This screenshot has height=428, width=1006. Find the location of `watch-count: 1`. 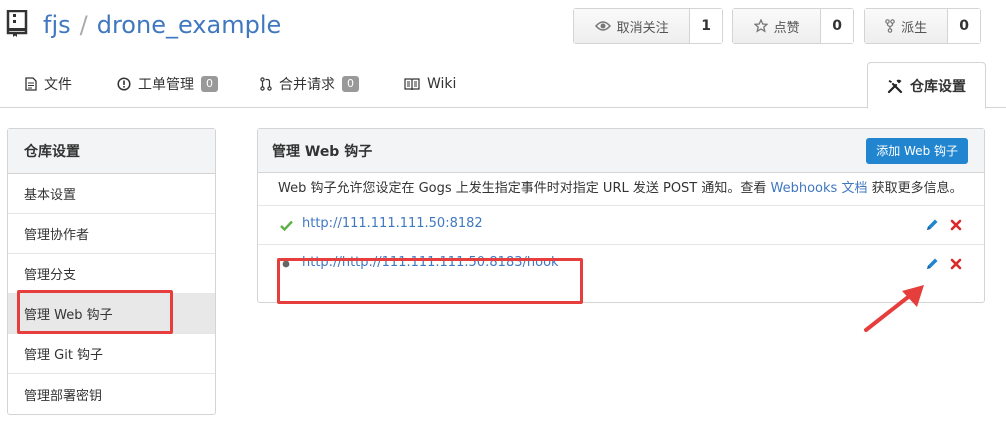

watch-count: 1 is located at coordinates (706, 26).